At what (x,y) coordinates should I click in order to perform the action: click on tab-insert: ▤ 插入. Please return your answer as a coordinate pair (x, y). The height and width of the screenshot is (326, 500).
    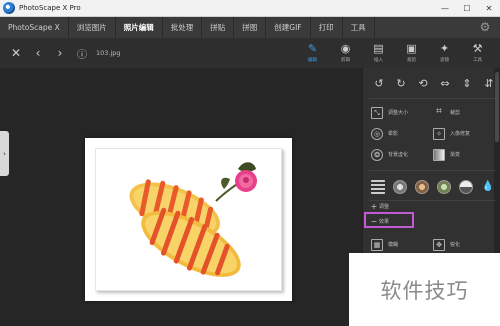
    Looking at the image, I should click on (378, 53).